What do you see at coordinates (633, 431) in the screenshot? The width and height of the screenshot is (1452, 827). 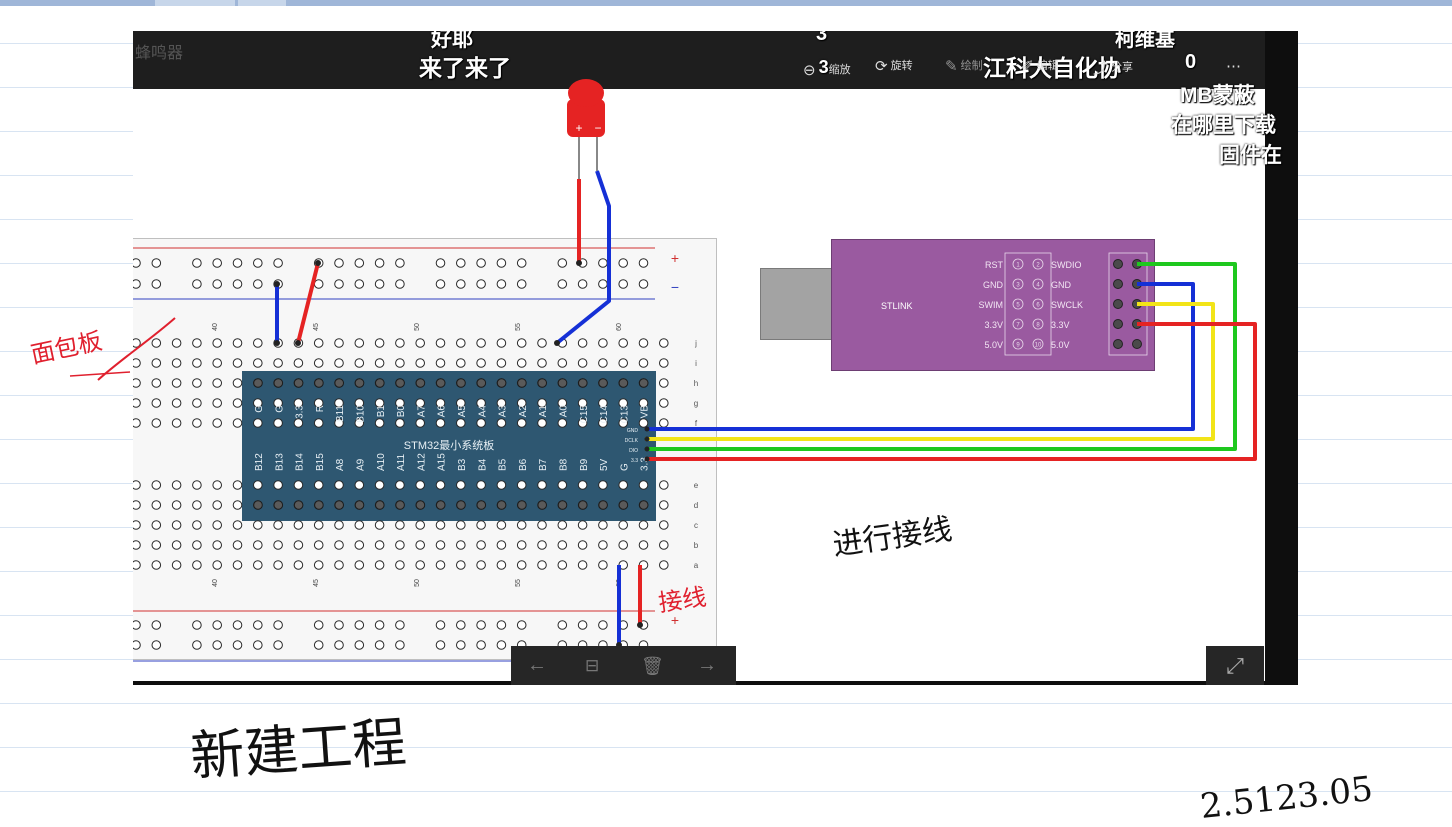 I see `stm32-side-pin-label: GND` at bounding box center [633, 431].